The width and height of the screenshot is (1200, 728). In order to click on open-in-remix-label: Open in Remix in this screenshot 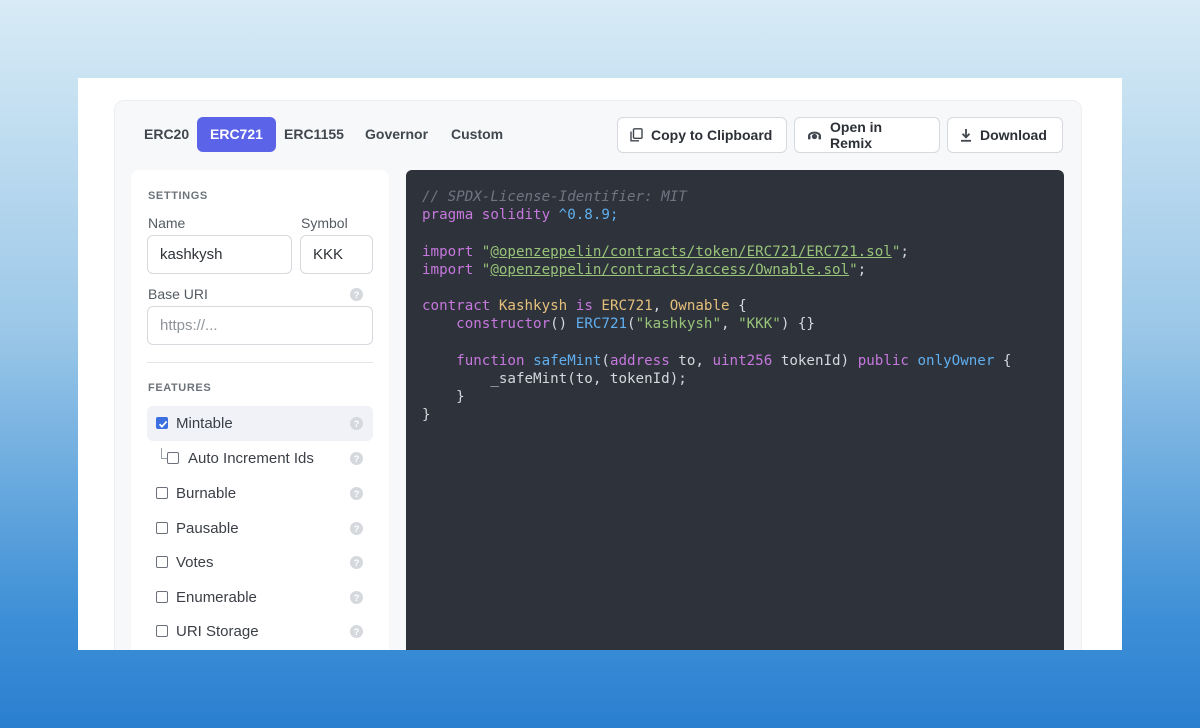, I will do `click(856, 135)`.